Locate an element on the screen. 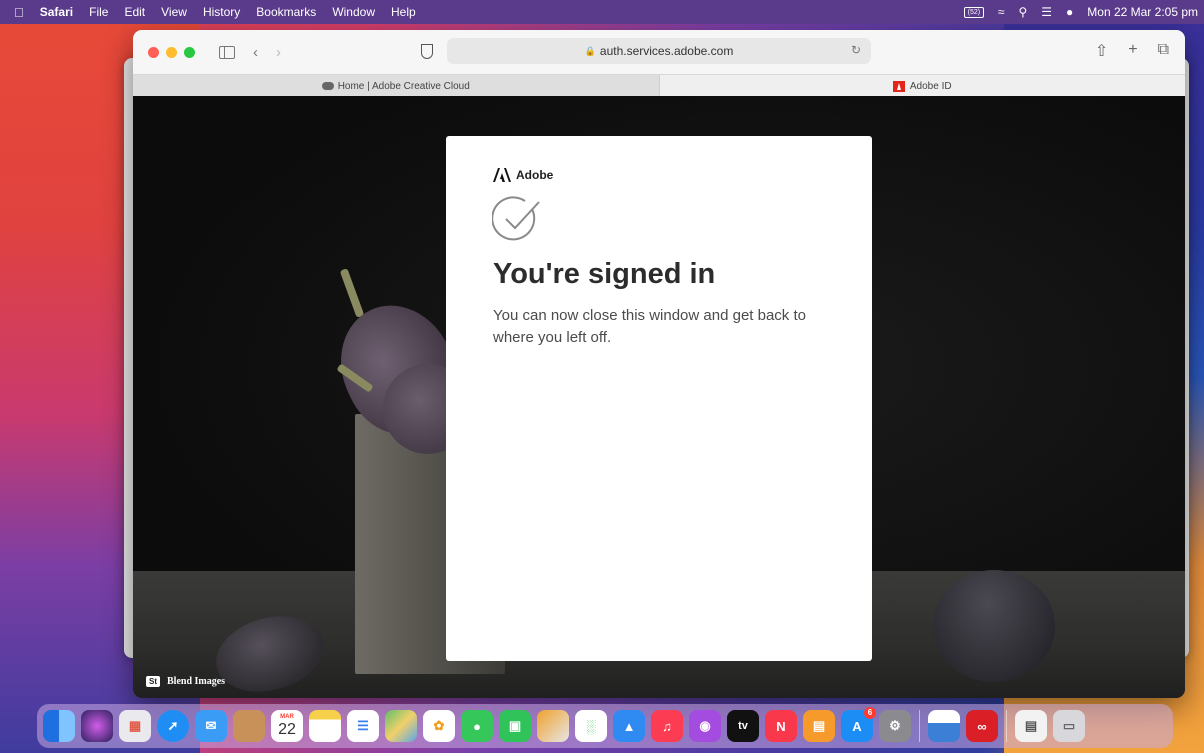 The width and height of the screenshot is (1204, 753). mail-icon: ✉ is located at coordinates (211, 726).